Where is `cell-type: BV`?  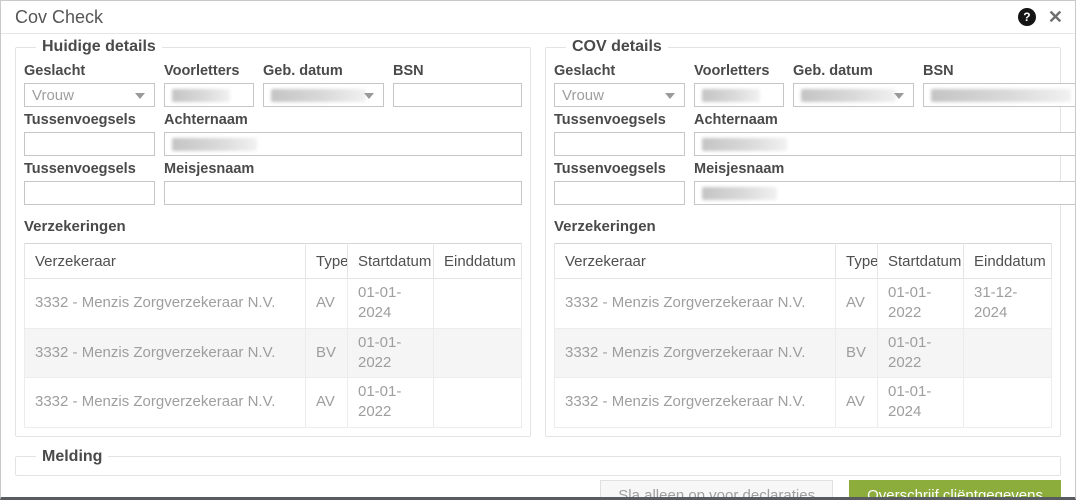
cell-type: BV is located at coordinates (326, 352).